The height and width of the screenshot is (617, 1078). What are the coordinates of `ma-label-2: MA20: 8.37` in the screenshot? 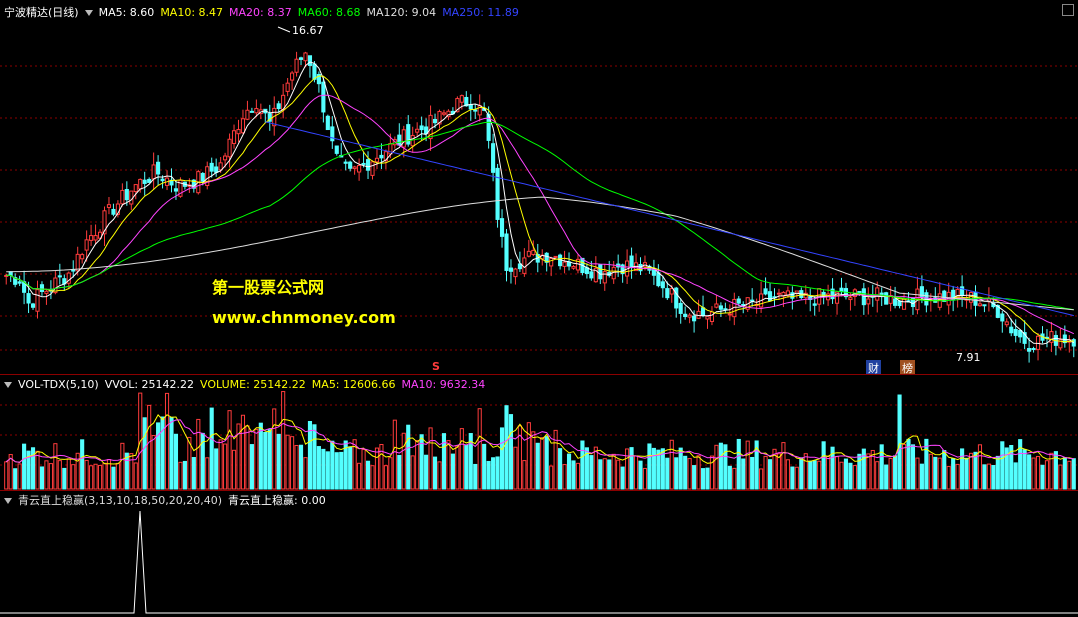 It's located at (260, 12).